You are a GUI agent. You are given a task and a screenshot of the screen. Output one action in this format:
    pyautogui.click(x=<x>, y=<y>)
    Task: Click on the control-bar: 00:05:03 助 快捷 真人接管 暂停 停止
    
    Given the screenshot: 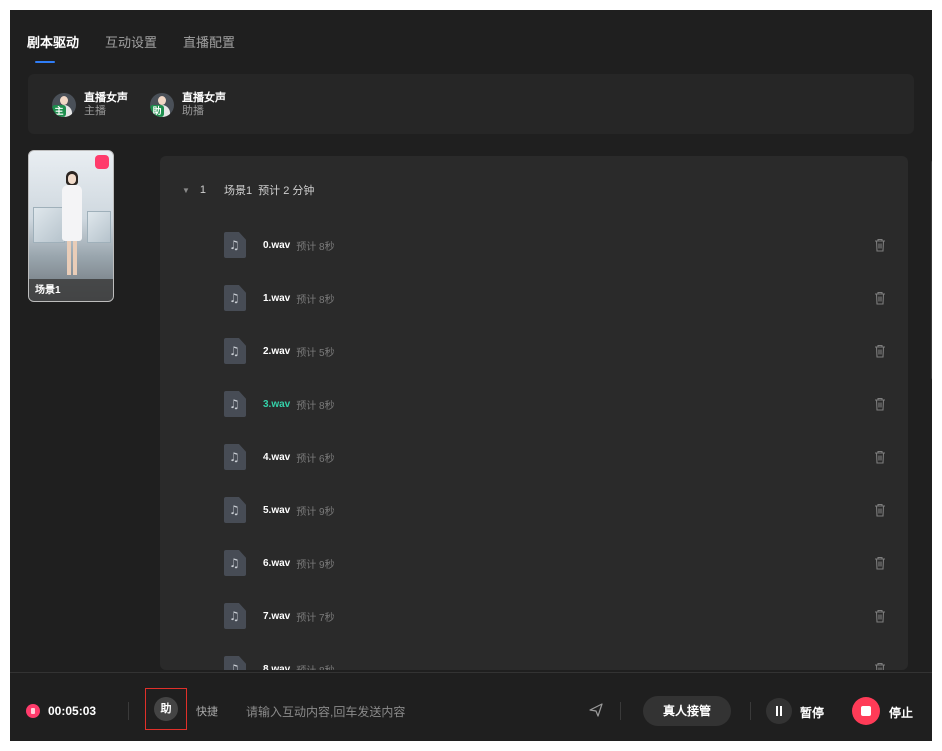 What is the action you would take?
    pyautogui.click(x=471, y=706)
    